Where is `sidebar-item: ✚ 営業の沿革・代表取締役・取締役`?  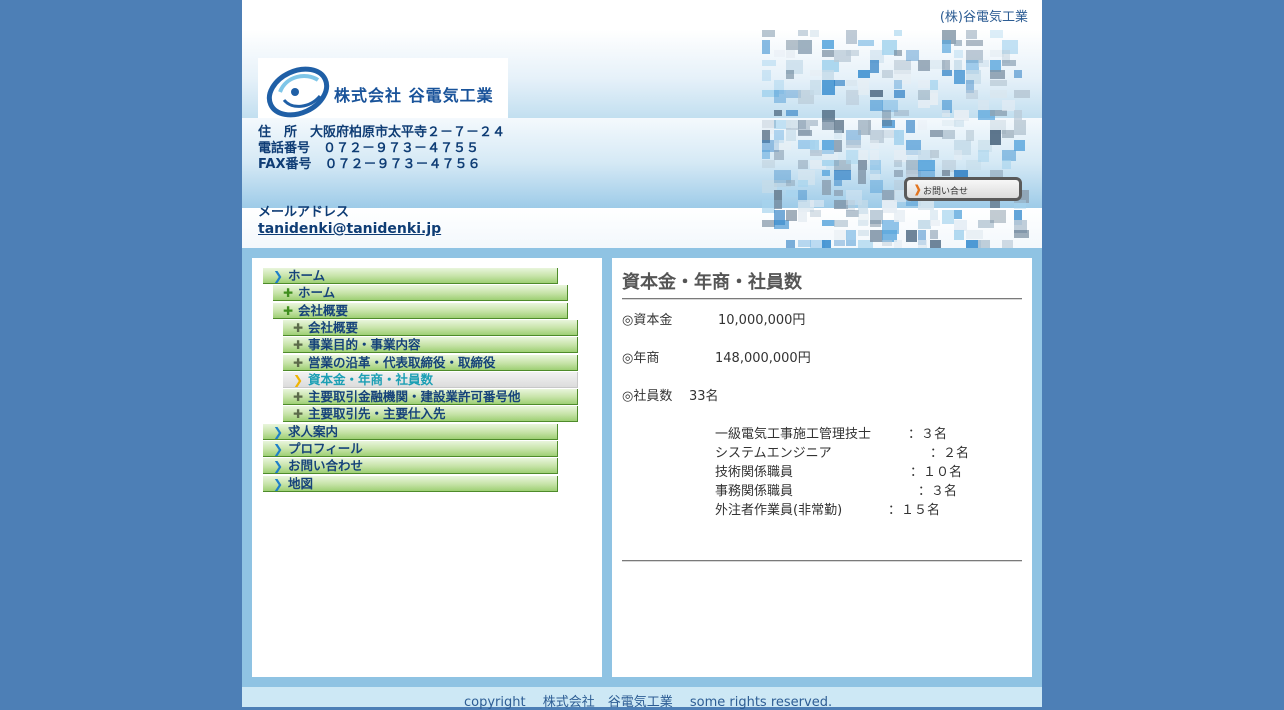
sidebar-item: ✚ 営業の沿革・代表取締役・取締役 is located at coordinates (430, 362).